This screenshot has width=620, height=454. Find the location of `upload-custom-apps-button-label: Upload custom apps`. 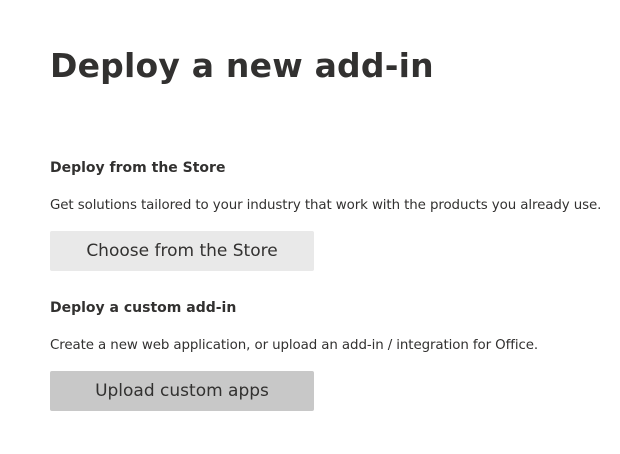

upload-custom-apps-button-label: Upload custom apps is located at coordinates (182, 391).